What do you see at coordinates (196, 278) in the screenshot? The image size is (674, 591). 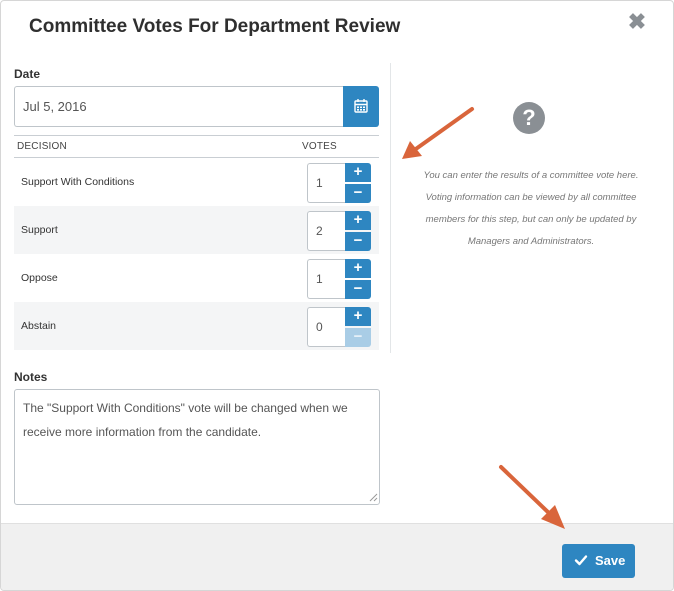 I see `table-row: Oppose 1 + −` at bounding box center [196, 278].